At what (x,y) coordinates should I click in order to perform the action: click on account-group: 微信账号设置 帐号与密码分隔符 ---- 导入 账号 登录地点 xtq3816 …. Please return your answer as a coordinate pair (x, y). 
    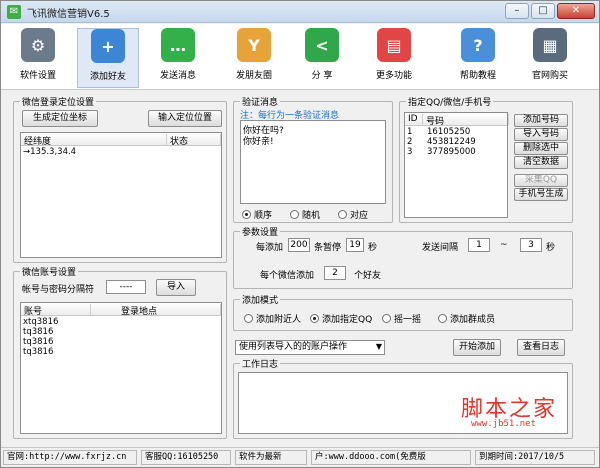
    Looking at the image, I should click on (120, 352).